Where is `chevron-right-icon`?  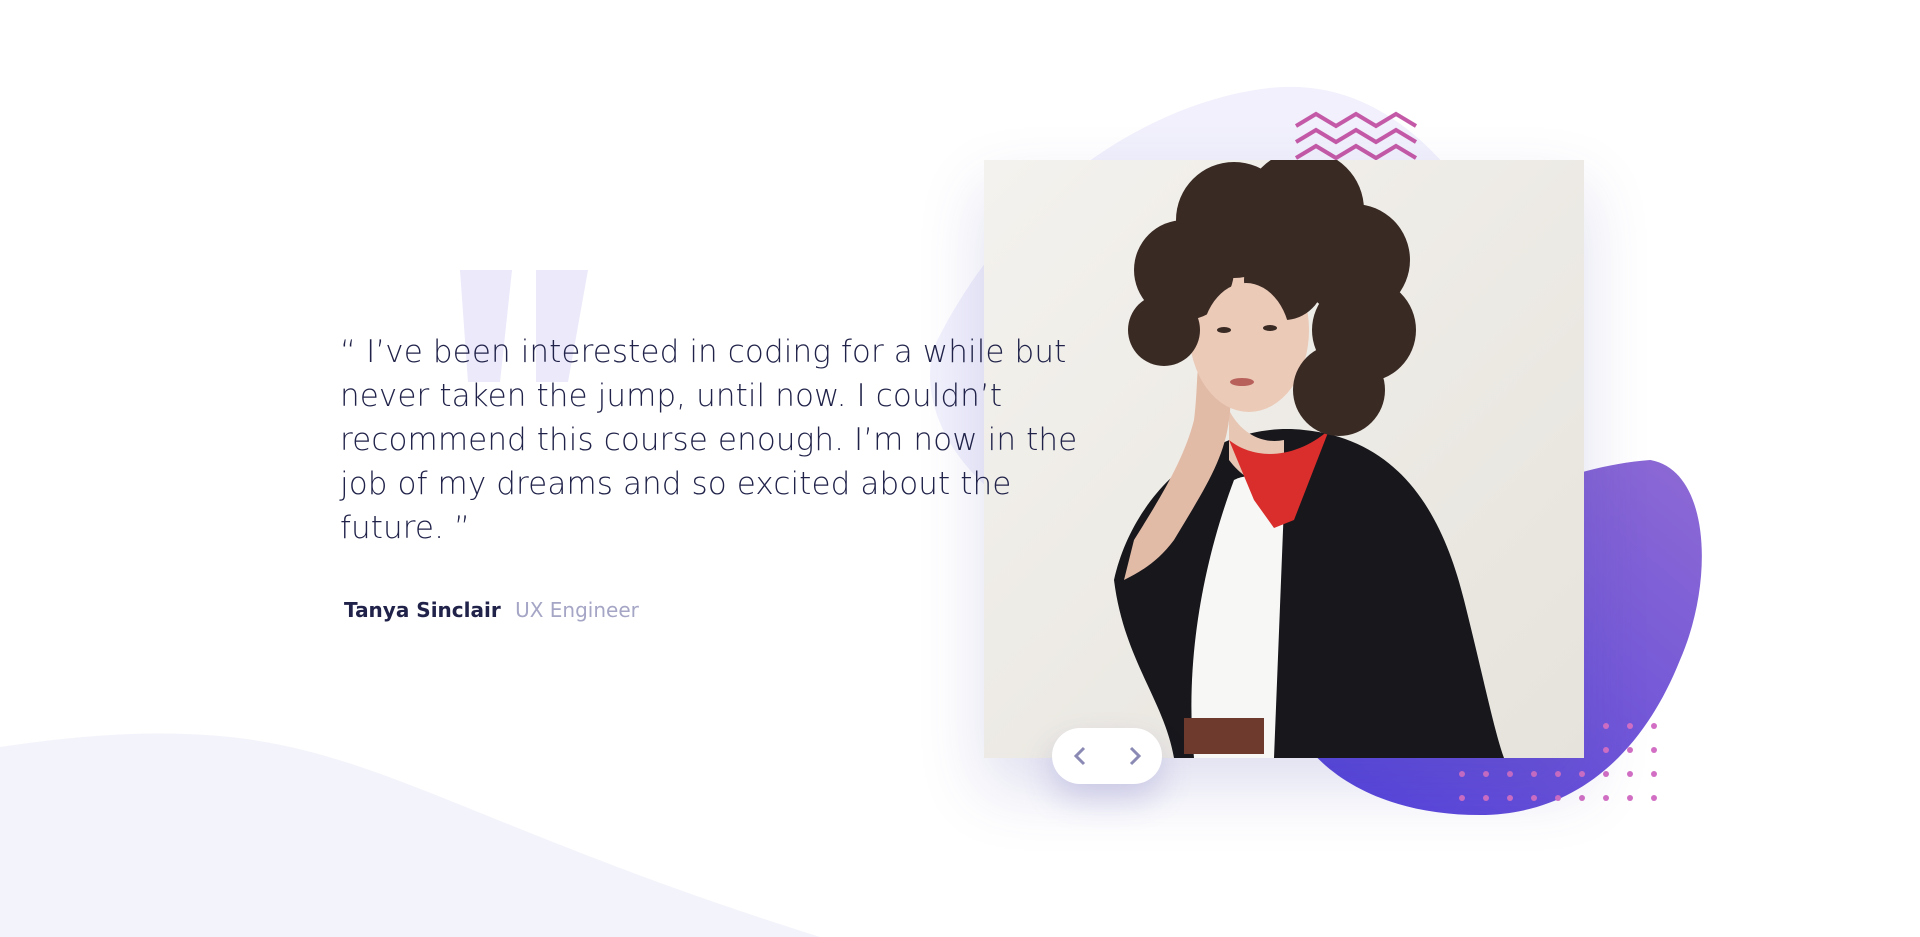 chevron-right-icon is located at coordinates (1135, 756).